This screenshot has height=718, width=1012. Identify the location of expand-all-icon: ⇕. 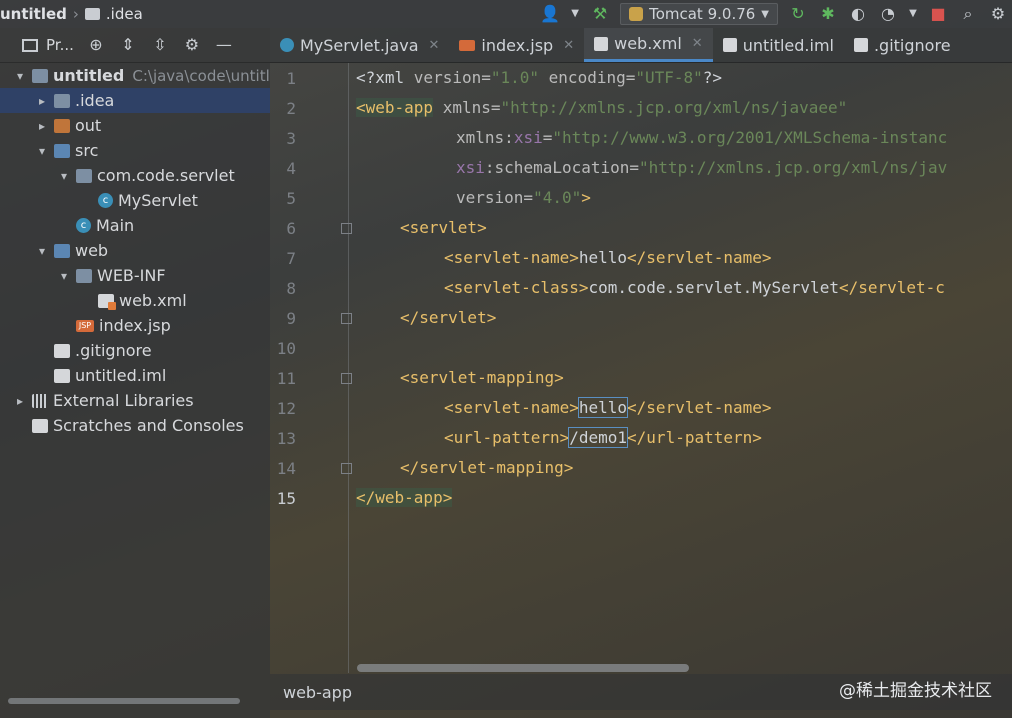
(128, 45).